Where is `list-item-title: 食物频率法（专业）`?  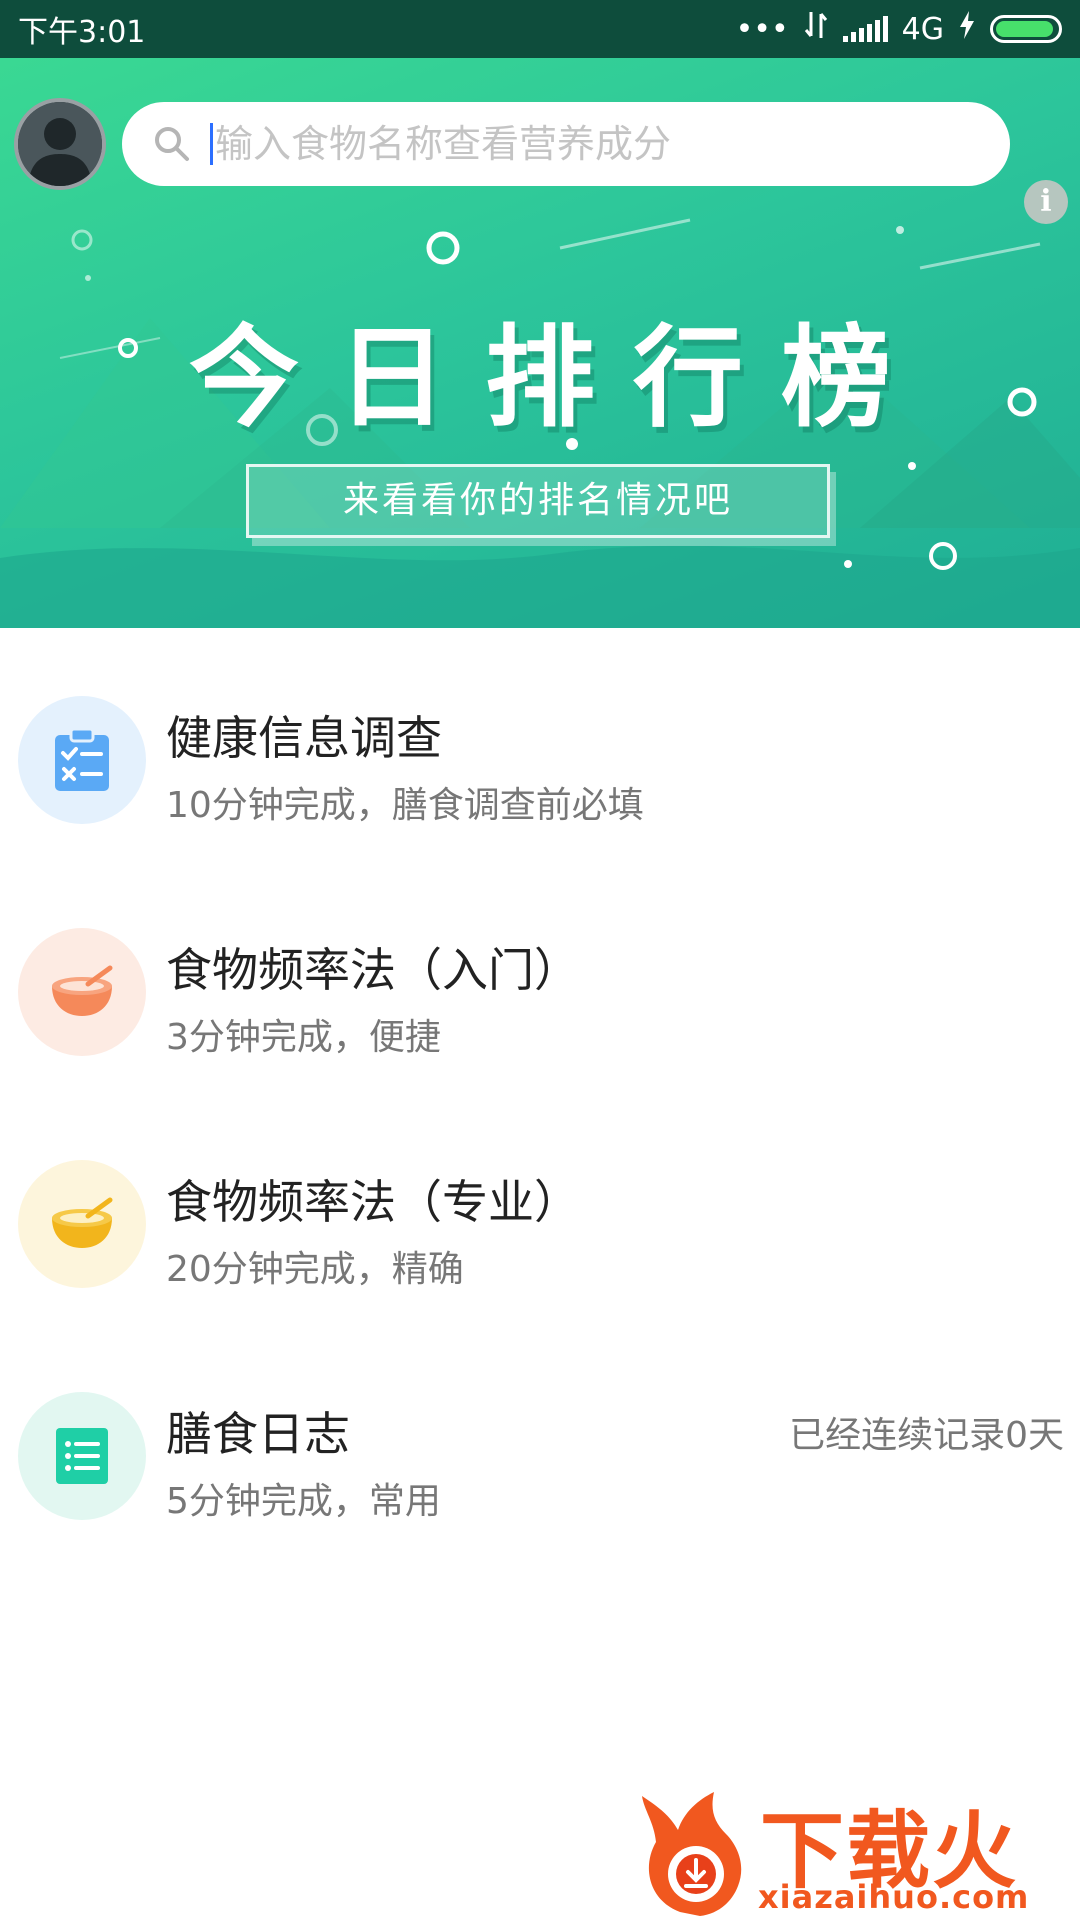 list-item-title: 食物频率法（专业） is located at coordinates (373, 1202).